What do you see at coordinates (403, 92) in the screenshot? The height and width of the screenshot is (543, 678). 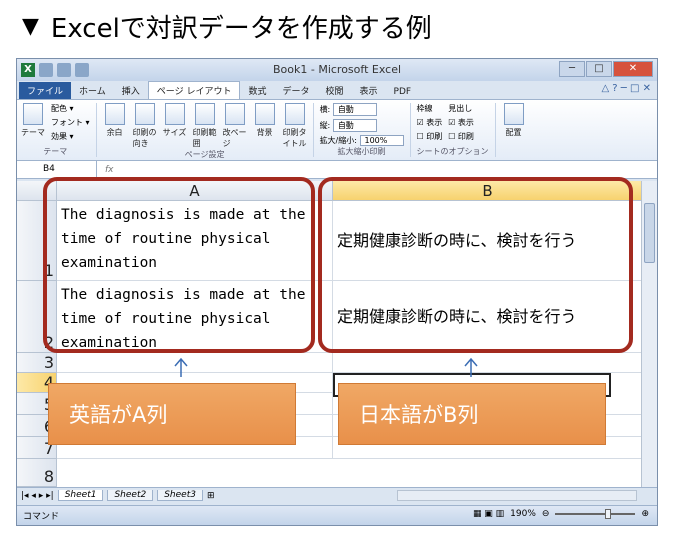 I see `tab-pdf: PDF` at bounding box center [403, 92].